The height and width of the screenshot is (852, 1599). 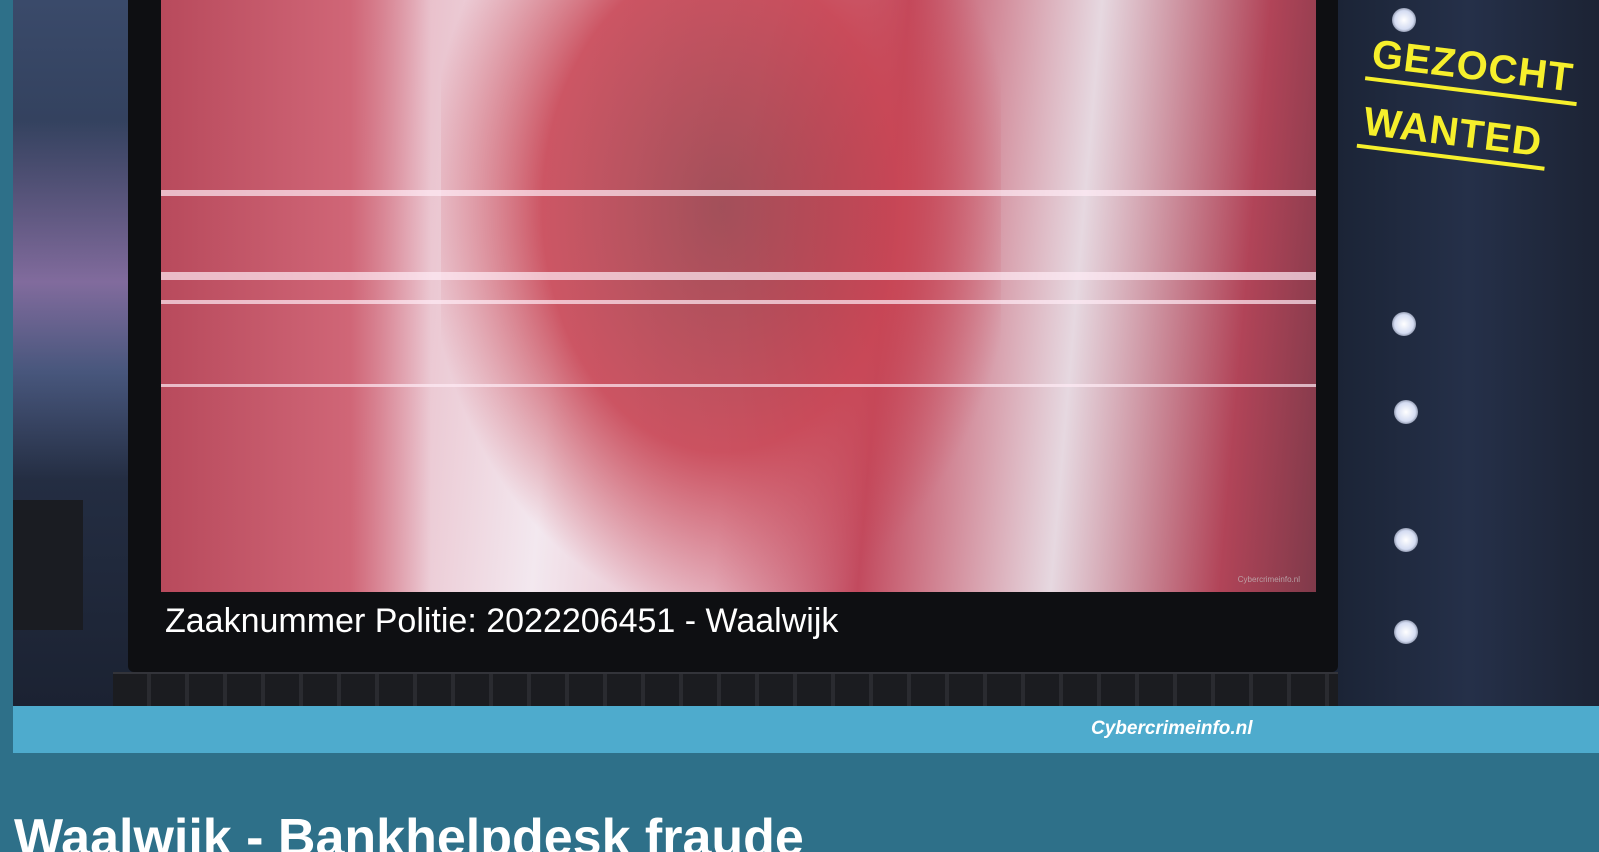 What do you see at coordinates (409, 830) in the screenshot?
I see `article-title: Waalwijk - Bankhelpdesk fraude` at bounding box center [409, 830].